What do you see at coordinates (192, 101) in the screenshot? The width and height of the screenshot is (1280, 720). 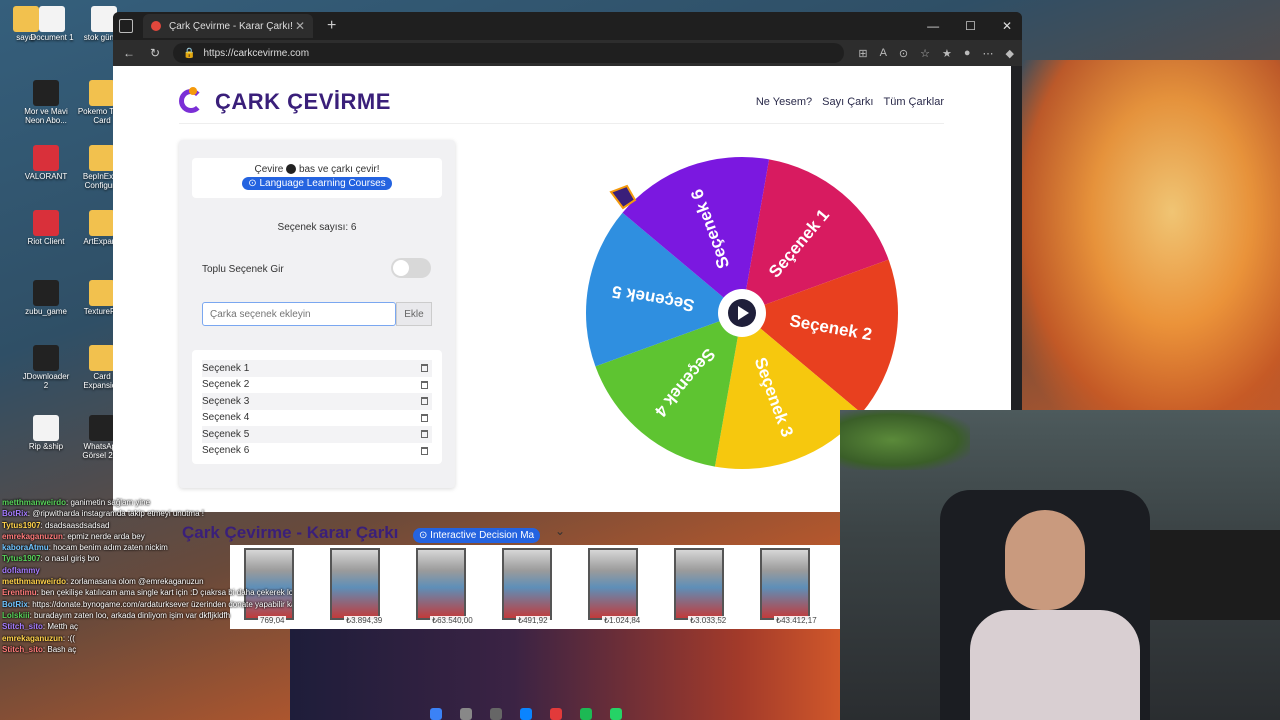 I see `logo-icon` at bounding box center [192, 101].